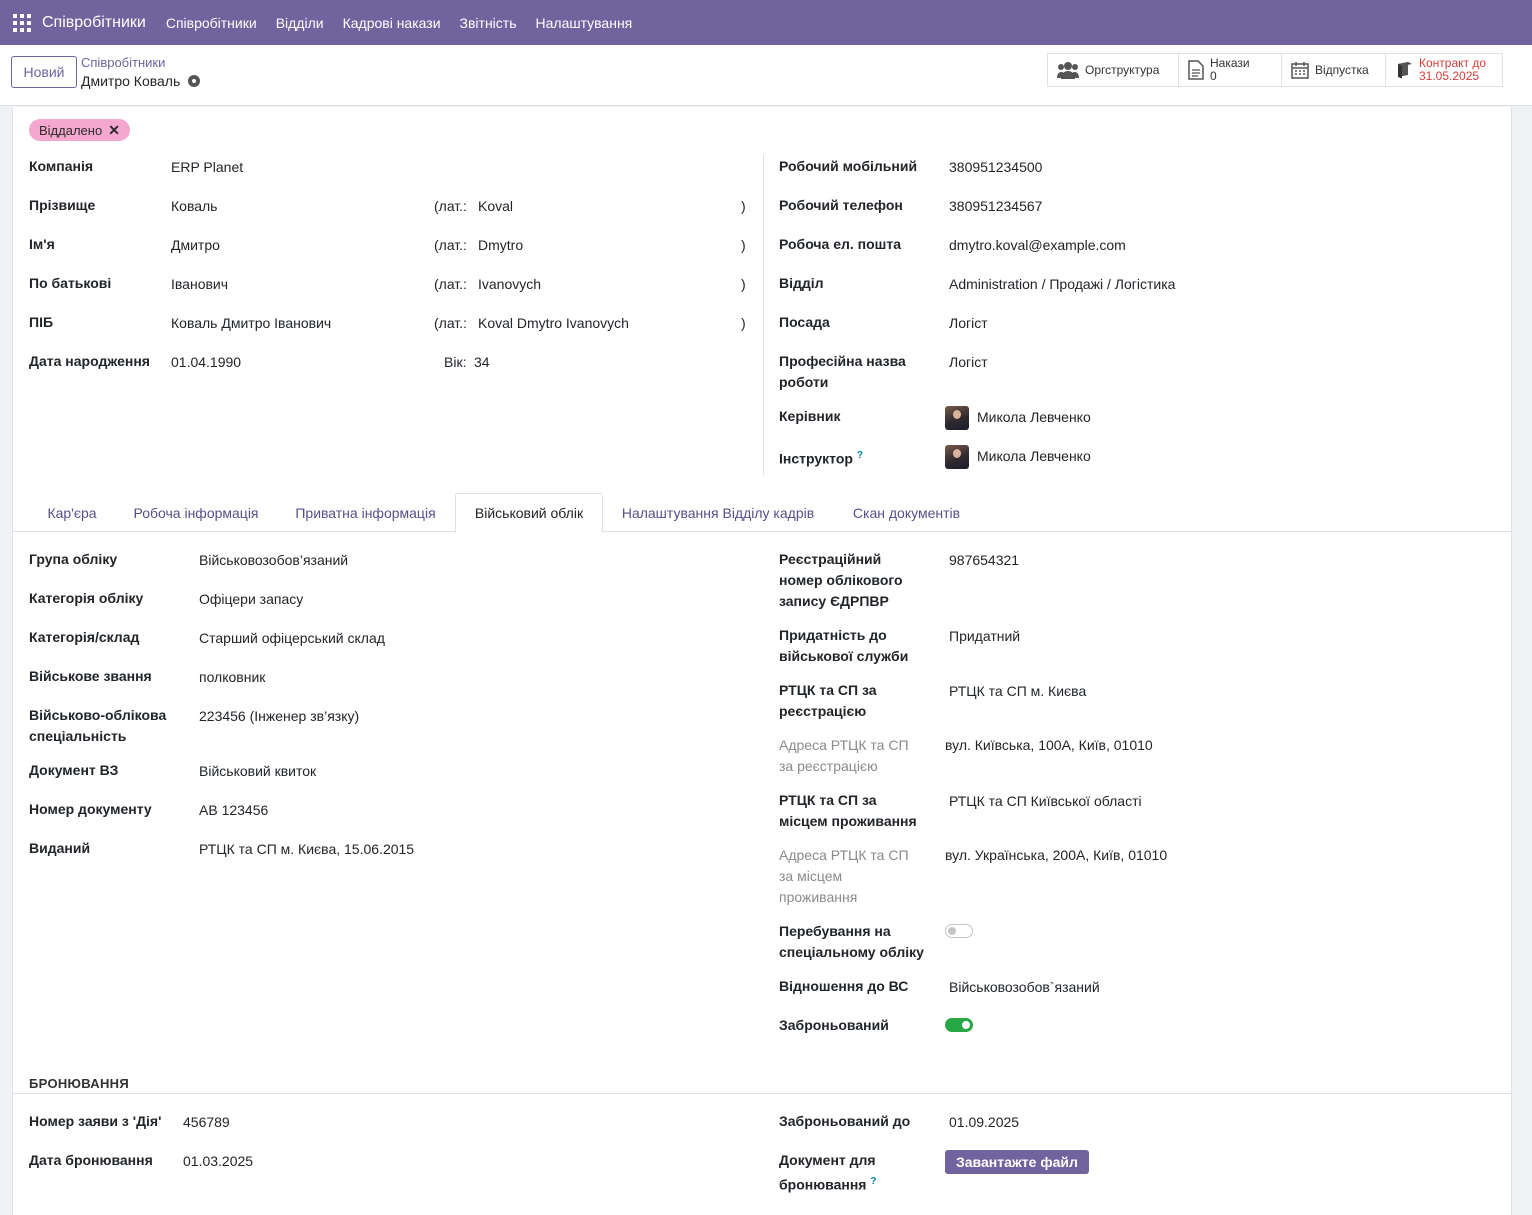 The image size is (1532, 1215). What do you see at coordinates (1034, 417) in the screenshot?
I see `manager-field: Микола Левченко` at bounding box center [1034, 417].